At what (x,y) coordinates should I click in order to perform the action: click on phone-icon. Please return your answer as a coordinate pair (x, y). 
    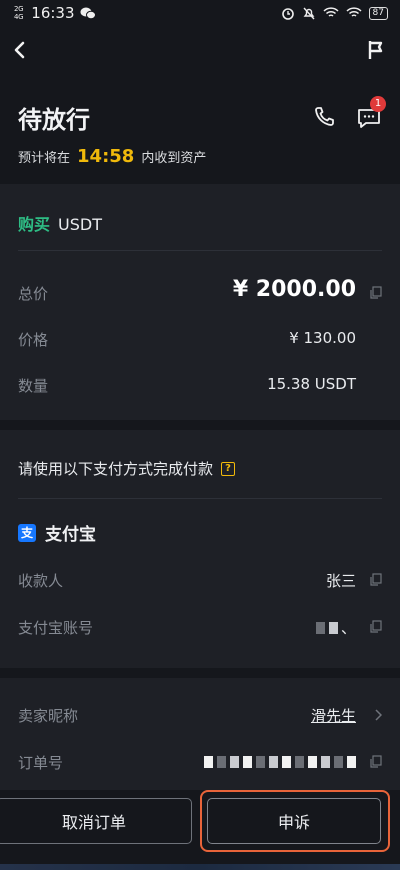
    Looking at the image, I should click on (324, 117).